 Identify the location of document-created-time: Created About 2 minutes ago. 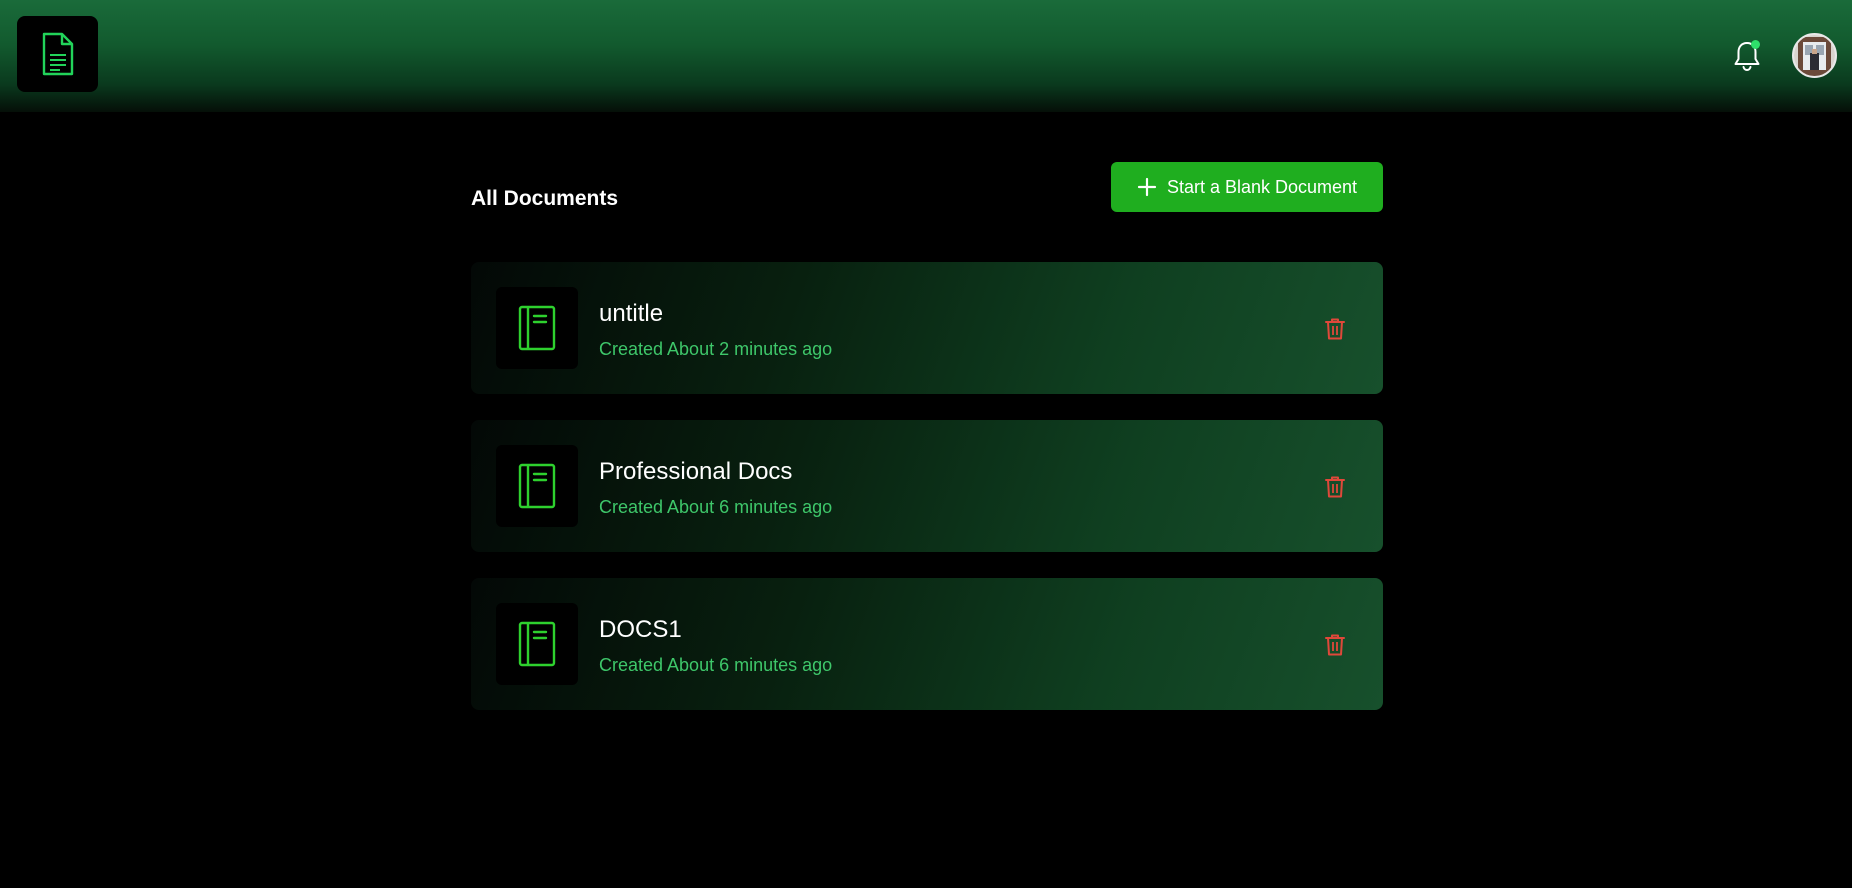
(716, 349).